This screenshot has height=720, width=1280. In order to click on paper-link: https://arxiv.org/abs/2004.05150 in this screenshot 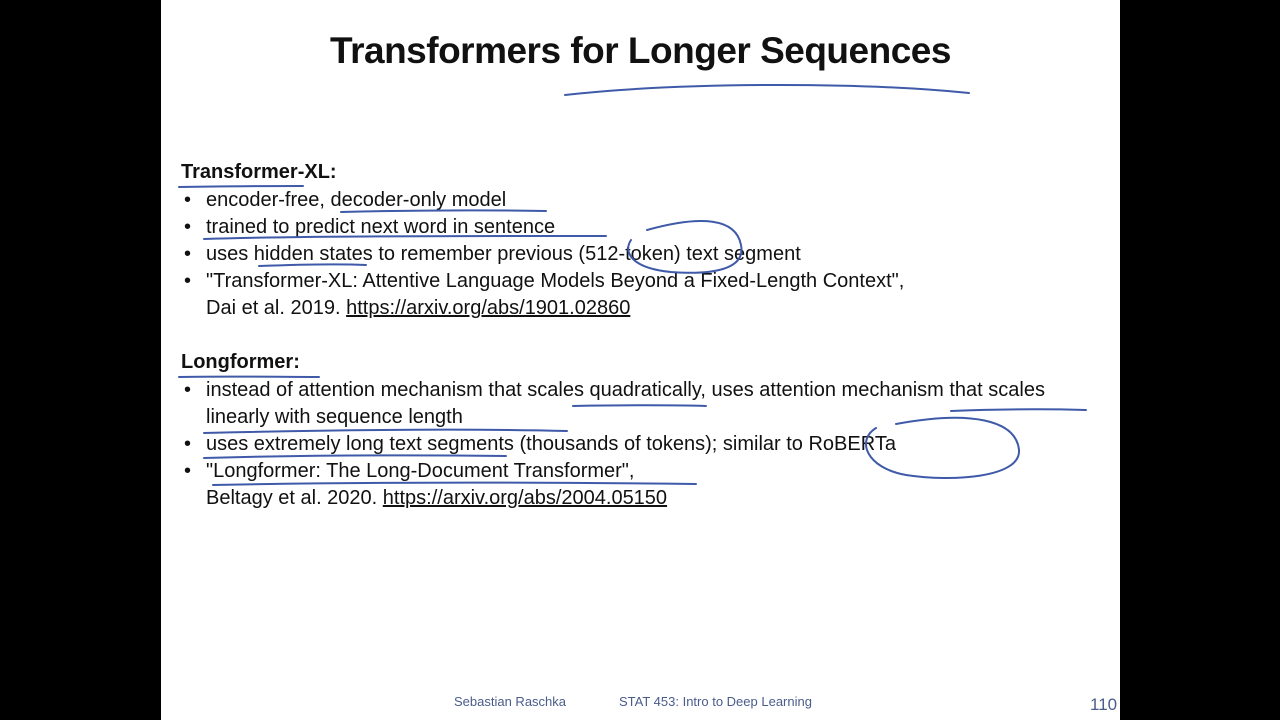, I will do `click(525, 498)`.